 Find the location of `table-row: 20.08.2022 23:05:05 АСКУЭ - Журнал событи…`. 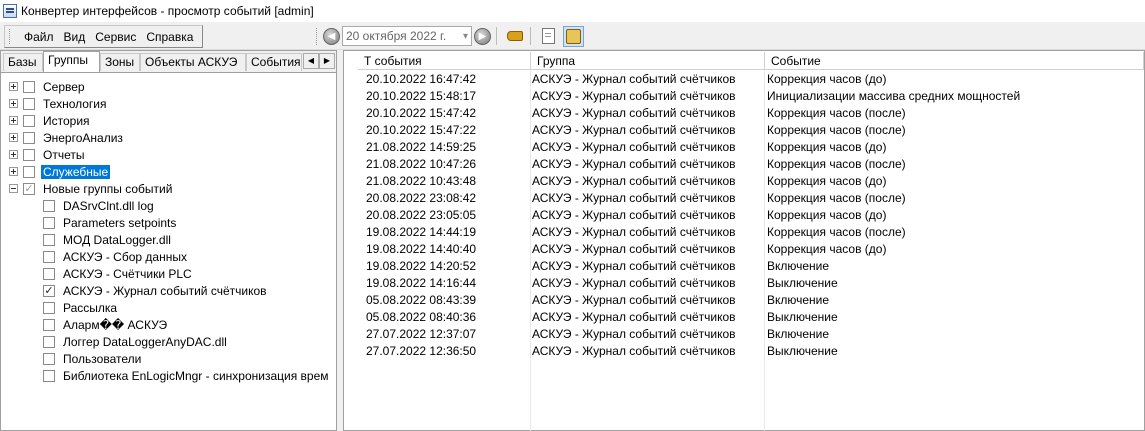

table-row: 20.08.2022 23:05:05 АСКУЭ - Журнал событи… is located at coordinates (744, 215).